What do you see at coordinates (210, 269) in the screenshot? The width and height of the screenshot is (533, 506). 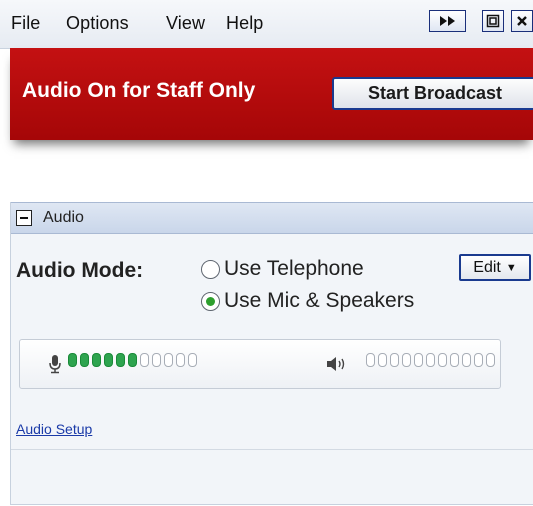 I see `radio-telephone` at bounding box center [210, 269].